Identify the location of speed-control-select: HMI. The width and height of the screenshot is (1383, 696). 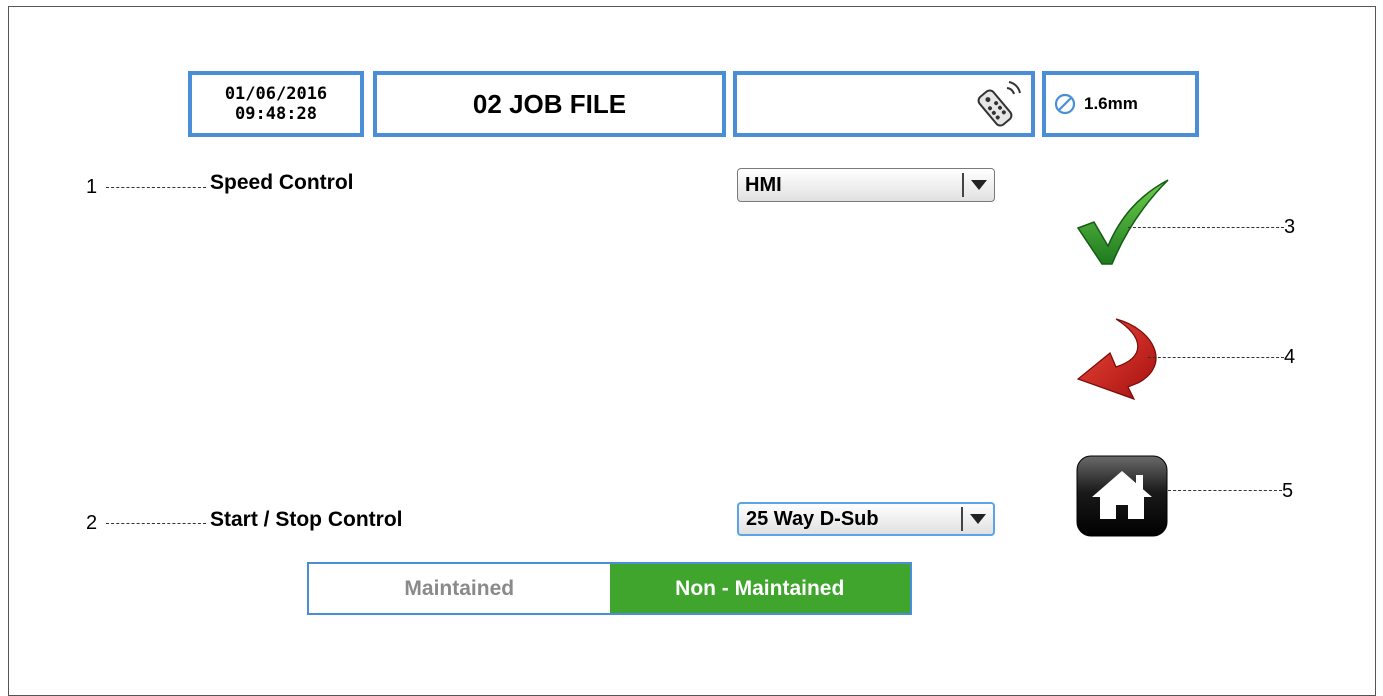
(866, 185).